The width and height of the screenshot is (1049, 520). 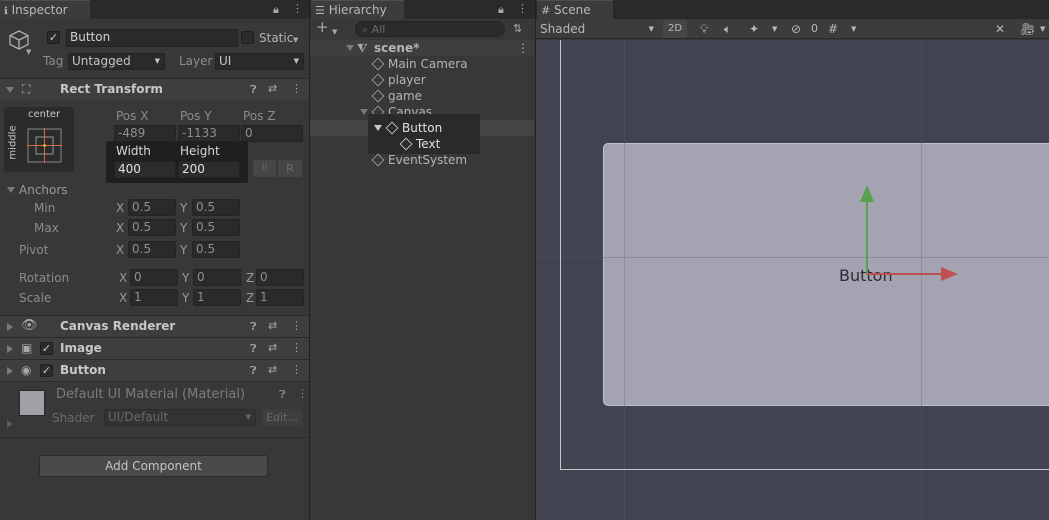 What do you see at coordinates (322, 27) in the screenshot?
I see `add-icon: +` at bounding box center [322, 27].